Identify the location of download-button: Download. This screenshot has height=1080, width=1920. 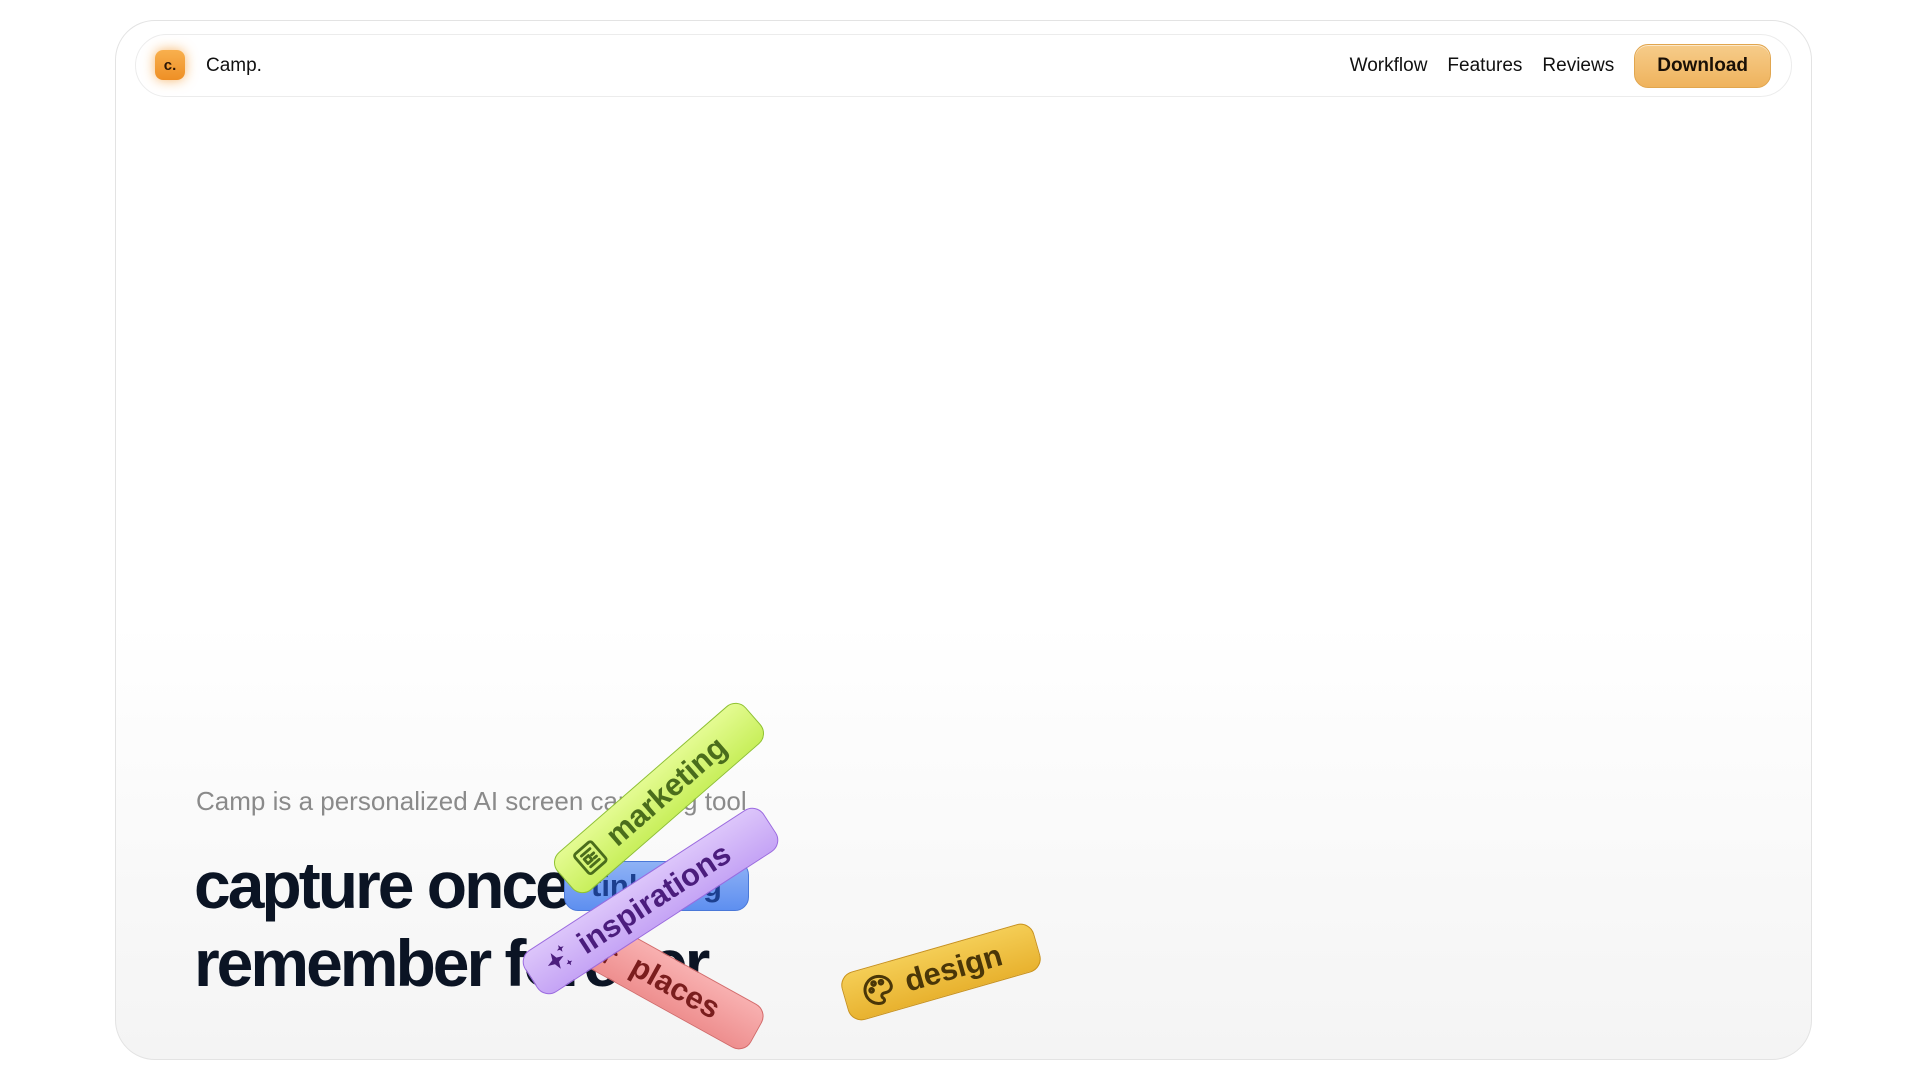
(1702, 66).